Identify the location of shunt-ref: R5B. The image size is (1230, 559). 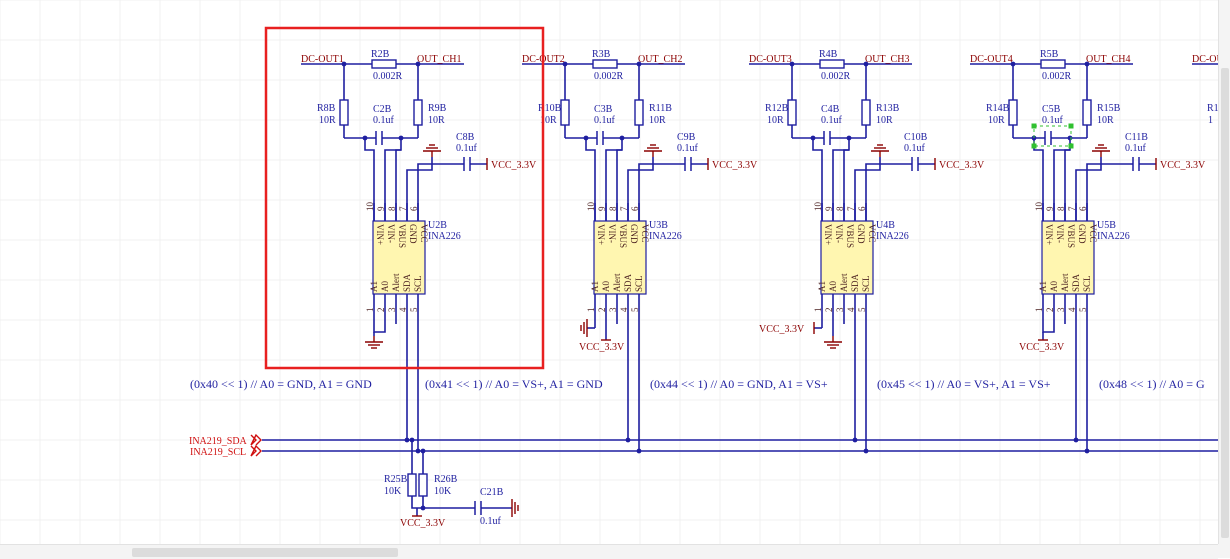
(1049, 54).